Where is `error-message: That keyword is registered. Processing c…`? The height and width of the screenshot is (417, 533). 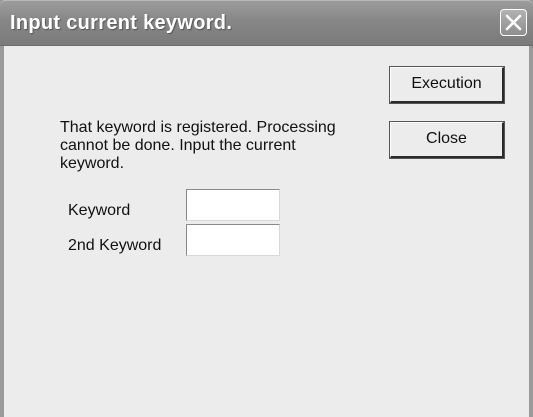 error-message: That keyword is registered. Processing c… is located at coordinates (198, 145).